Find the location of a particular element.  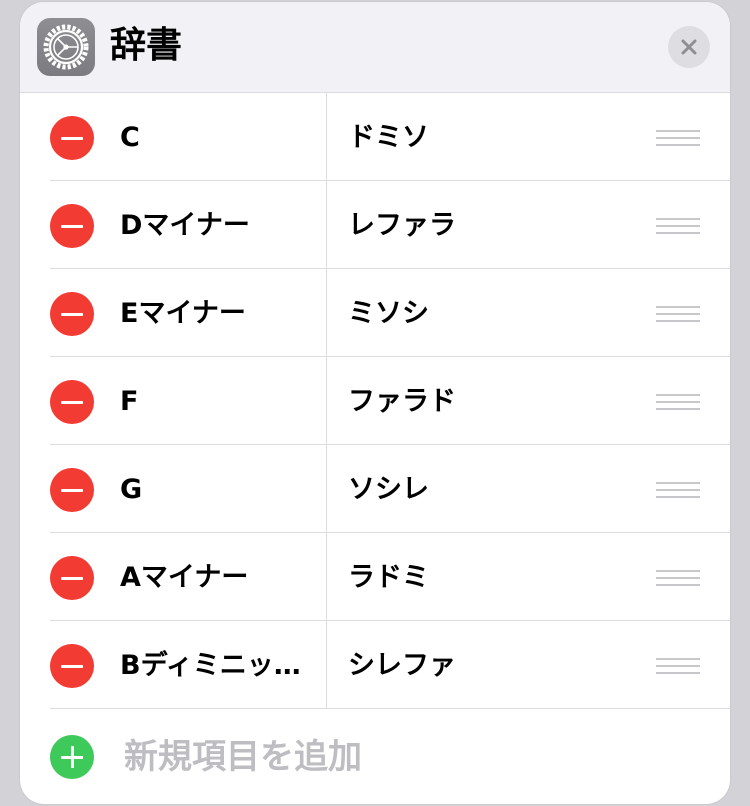

entry-word: G is located at coordinates (216, 490).